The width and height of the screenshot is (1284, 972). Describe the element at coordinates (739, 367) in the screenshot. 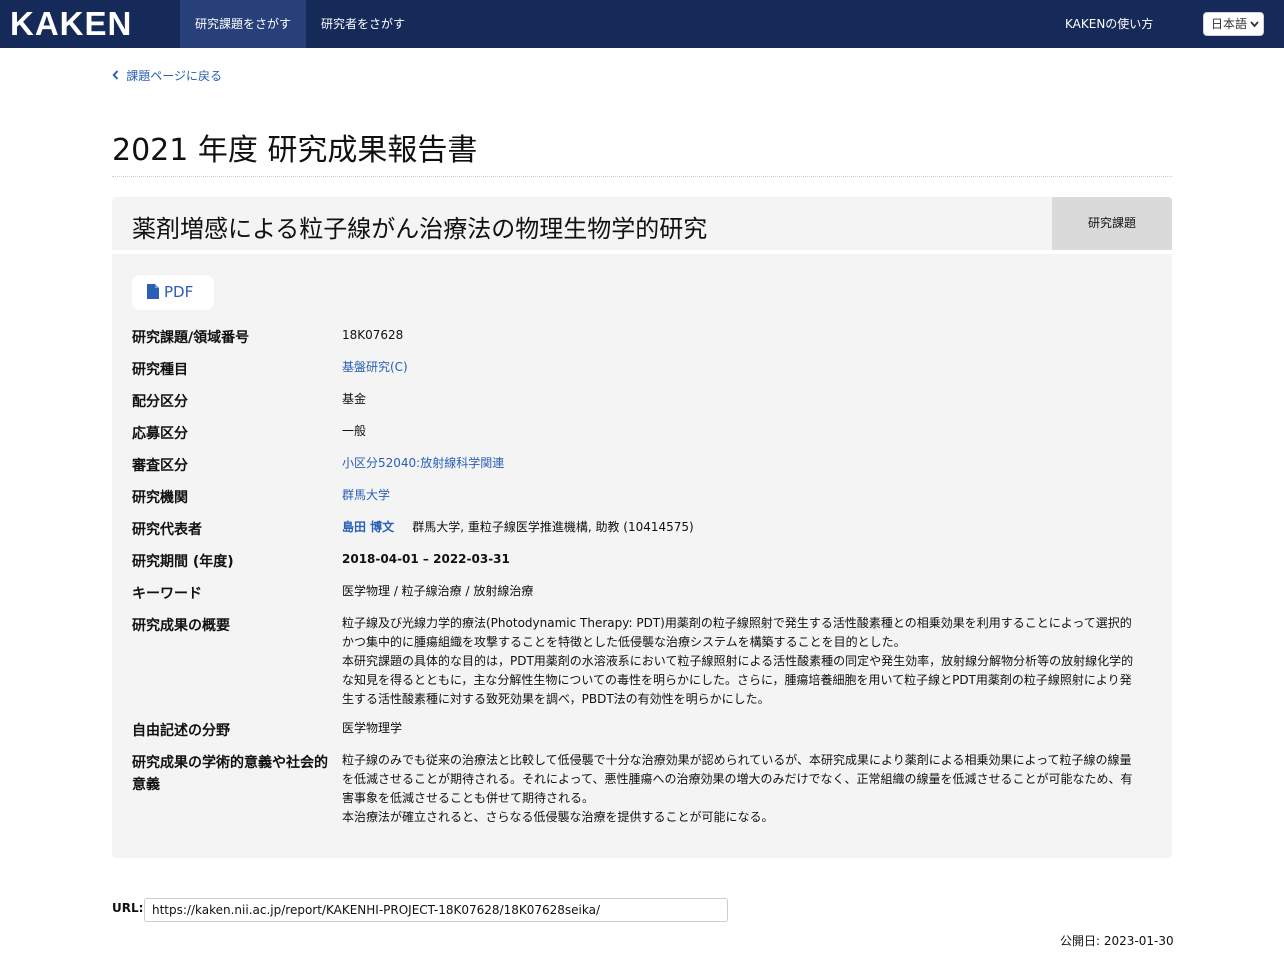

I see `value-research-category: 基盤研究(C)` at that location.